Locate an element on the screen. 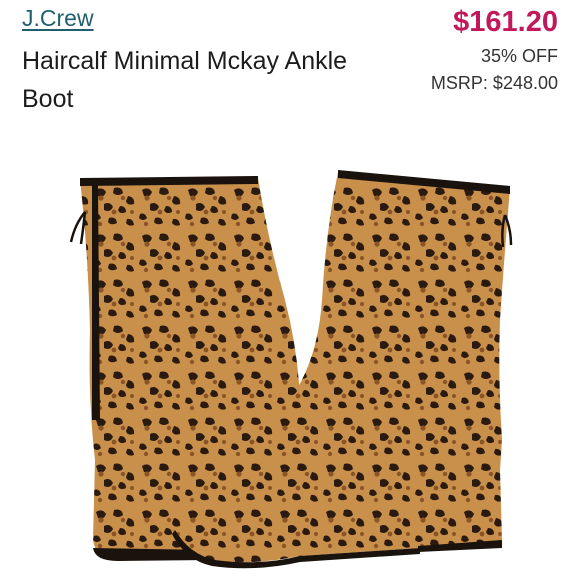 The height and width of the screenshot is (580, 580). sale-price: $161.20 is located at coordinates (505, 22).